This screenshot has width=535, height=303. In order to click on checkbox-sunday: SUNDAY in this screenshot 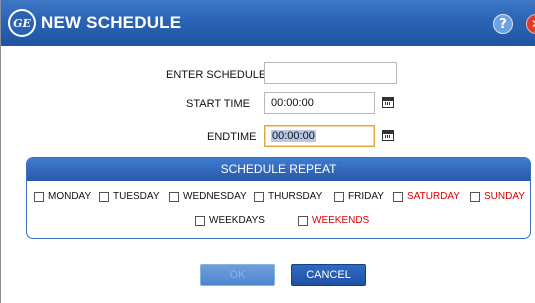, I will do `click(497, 196)`.